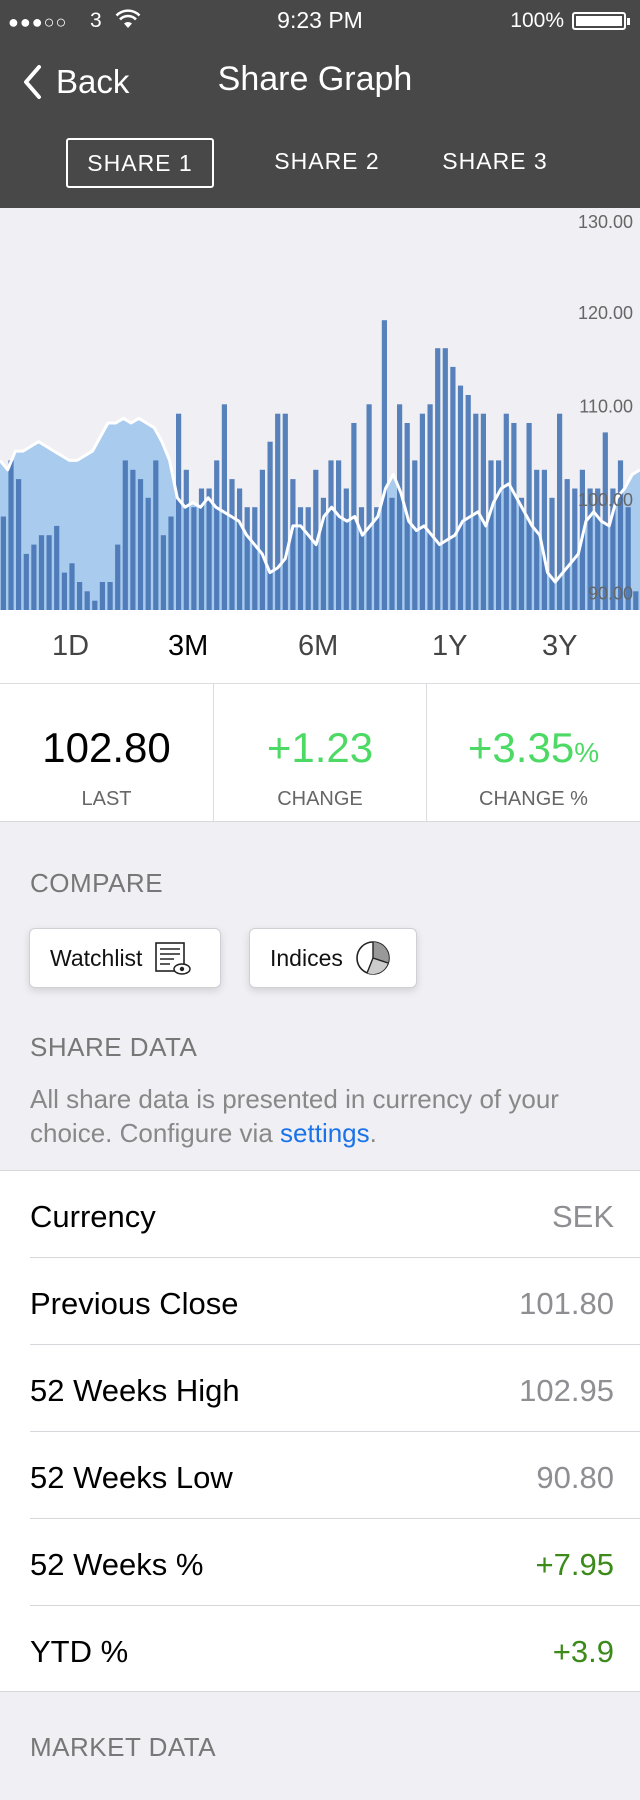 The width and height of the screenshot is (640, 1800). What do you see at coordinates (583, 1651) in the screenshot?
I see `row-value: +3.9` at bounding box center [583, 1651].